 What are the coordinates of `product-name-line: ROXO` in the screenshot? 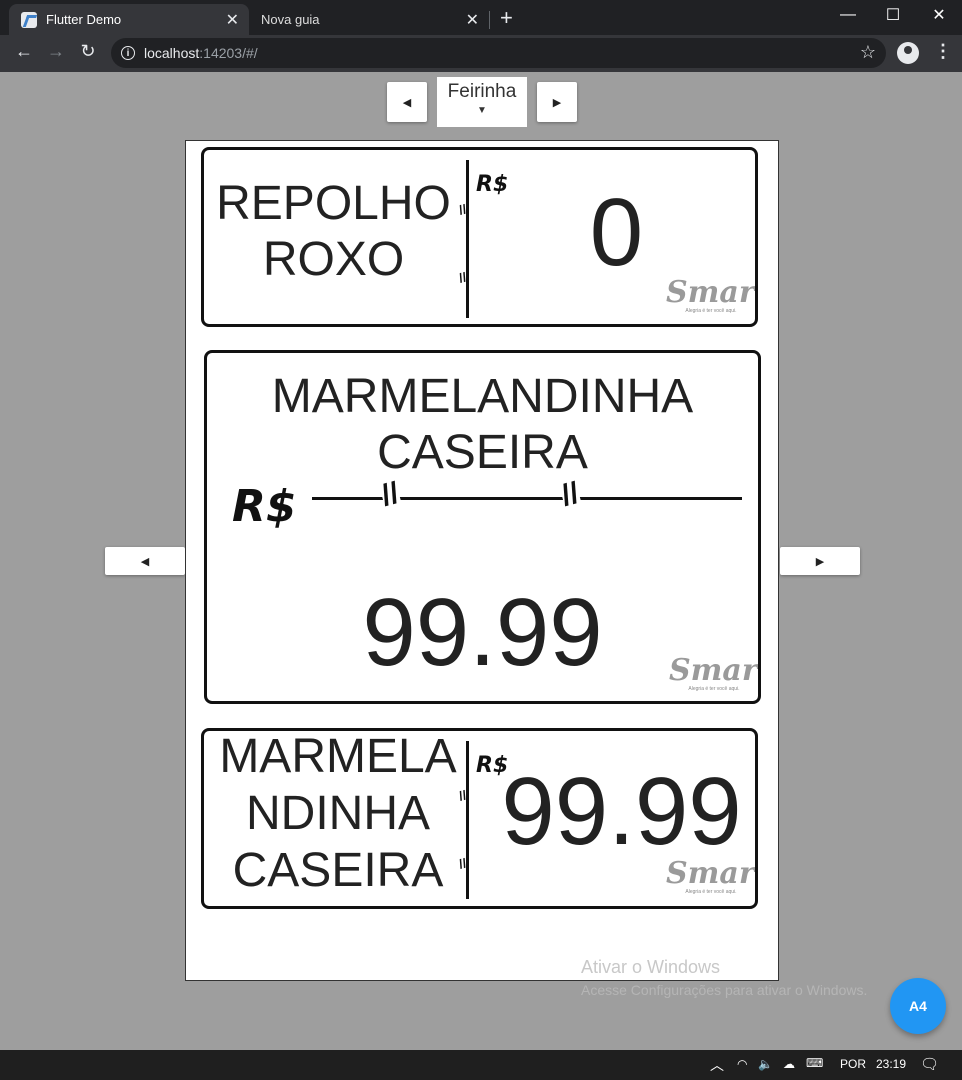 It's located at (333, 259).